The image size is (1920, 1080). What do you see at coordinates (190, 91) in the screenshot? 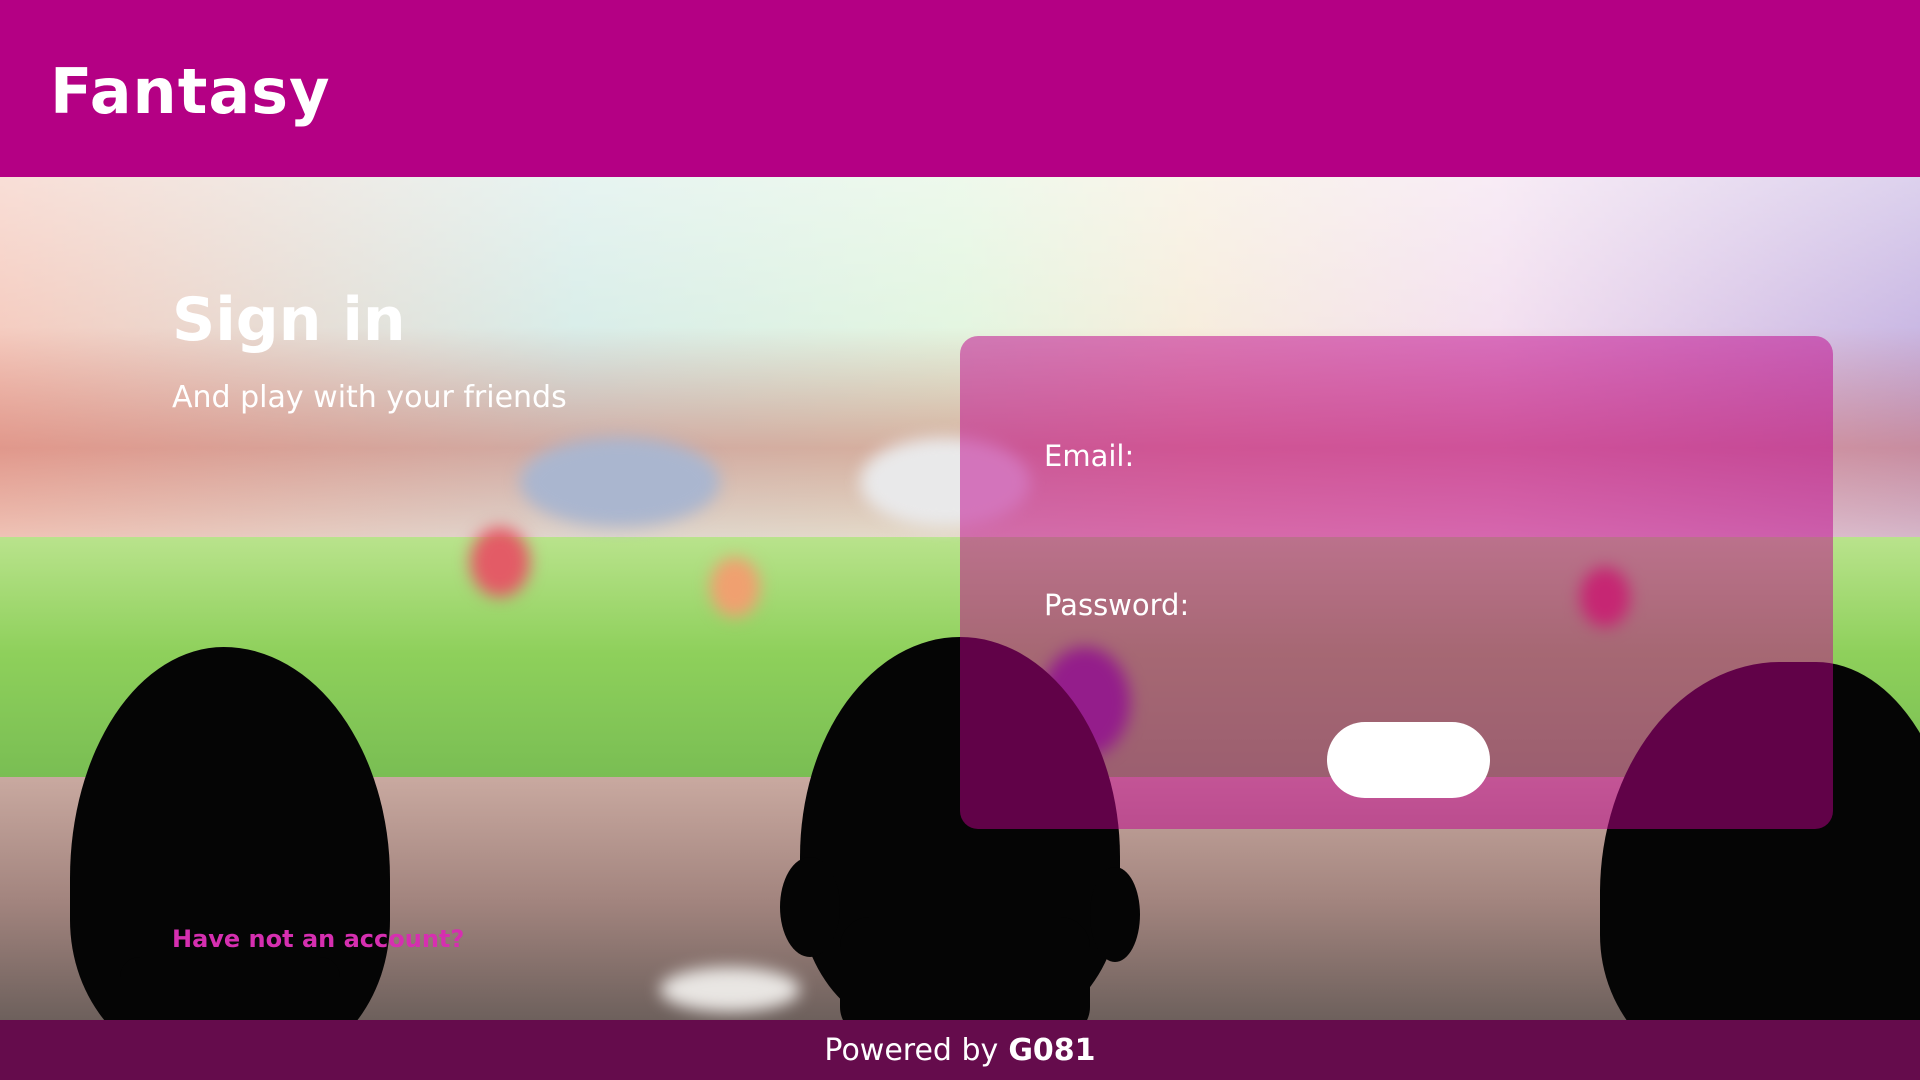
I see `brand-logo: Fantasy` at bounding box center [190, 91].